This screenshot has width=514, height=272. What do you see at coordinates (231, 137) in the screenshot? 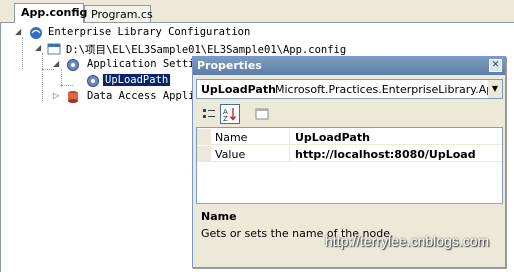
I see `property-key: Name` at bounding box center [231, 137].